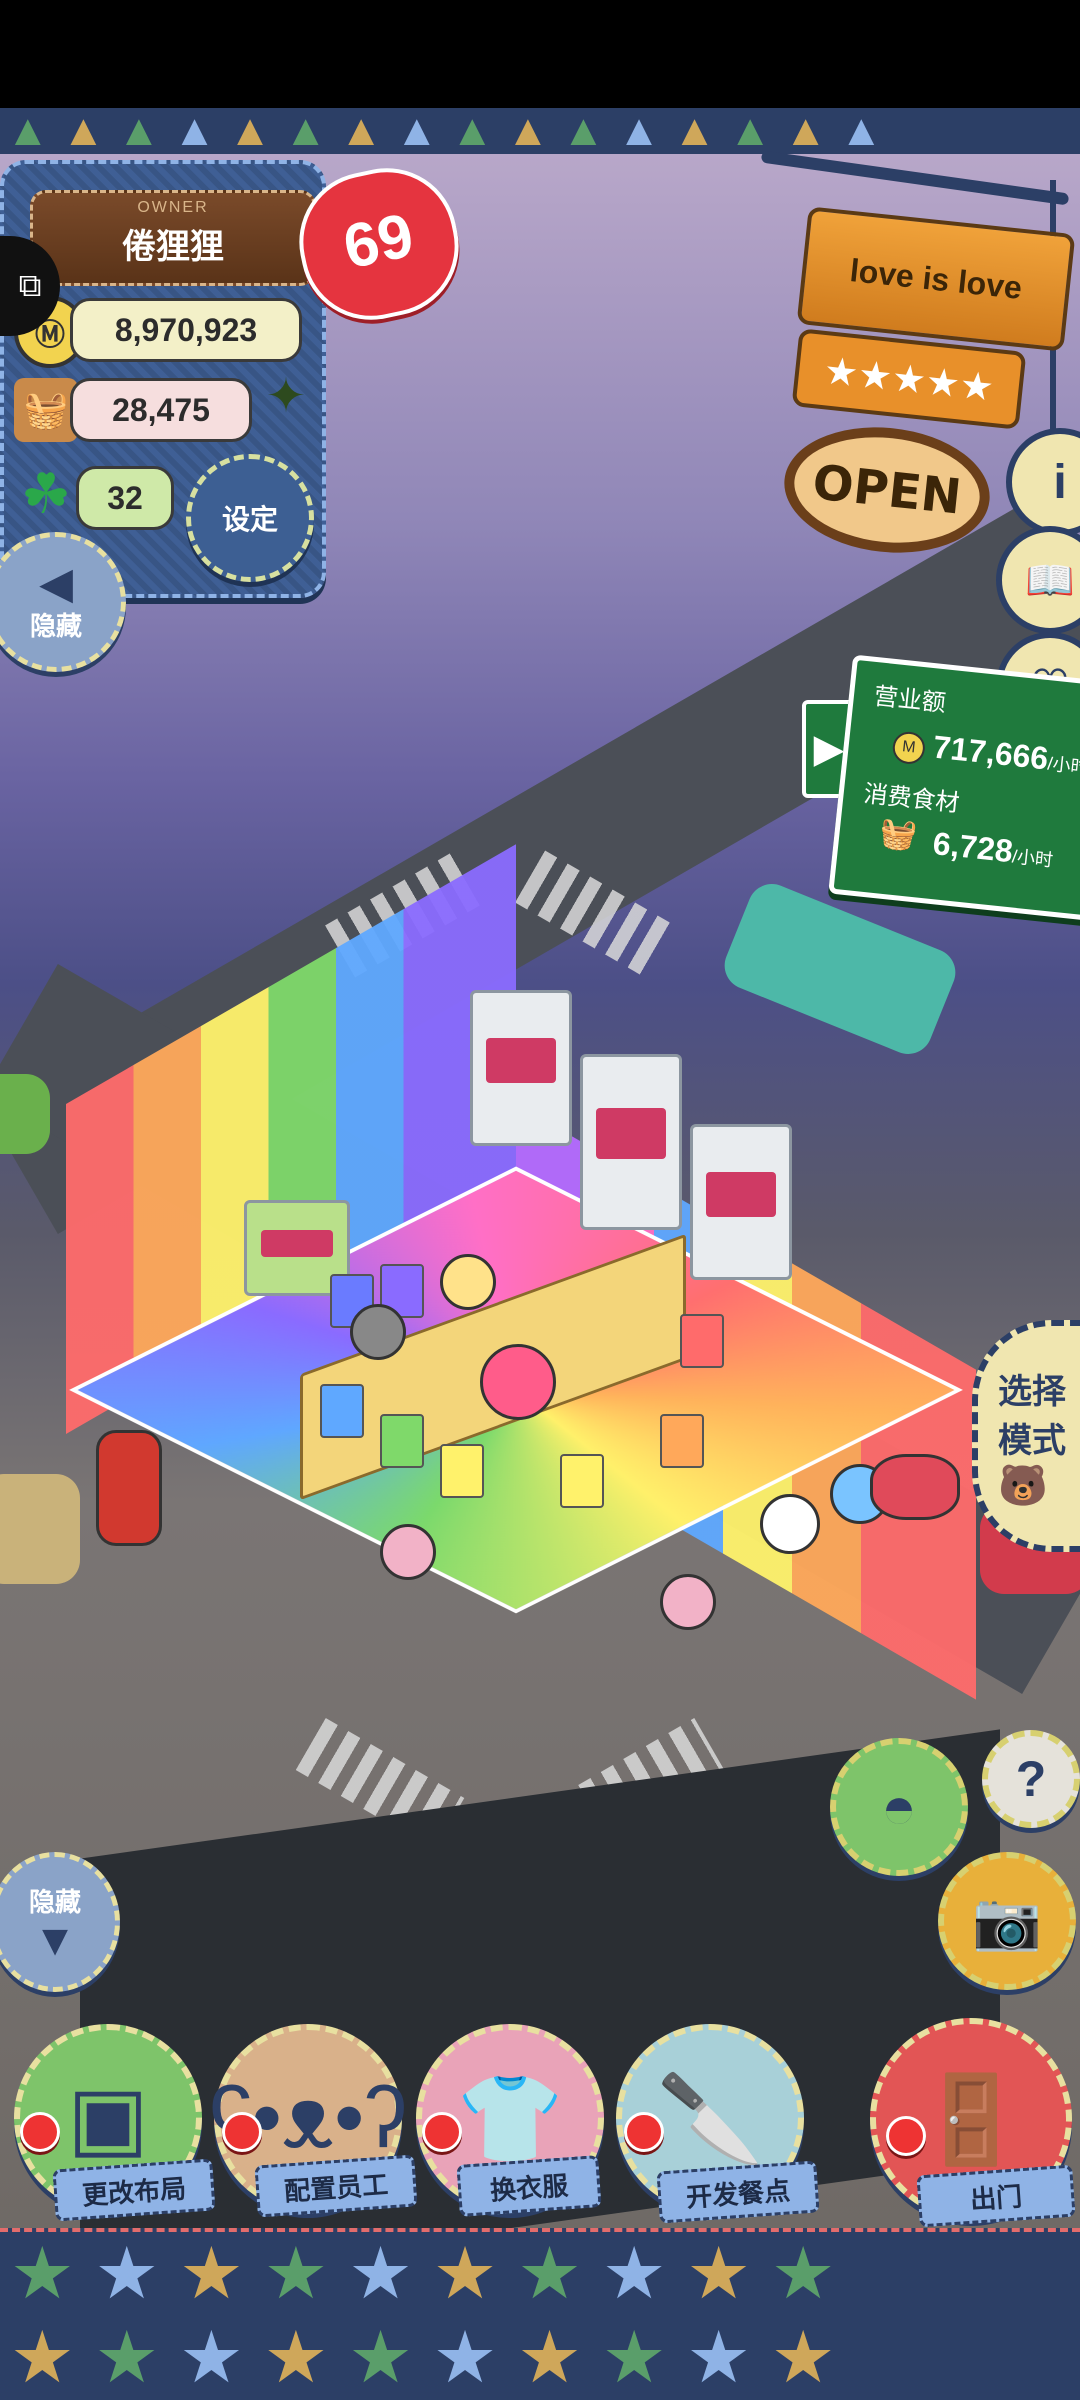 Image resolution: width=1080 pixels, height=2400 pixels. What do you see at coordinates (710, 2118) in the screenshot?
I see `knife-icon: 🔪` at bounding box center [710, 2118].